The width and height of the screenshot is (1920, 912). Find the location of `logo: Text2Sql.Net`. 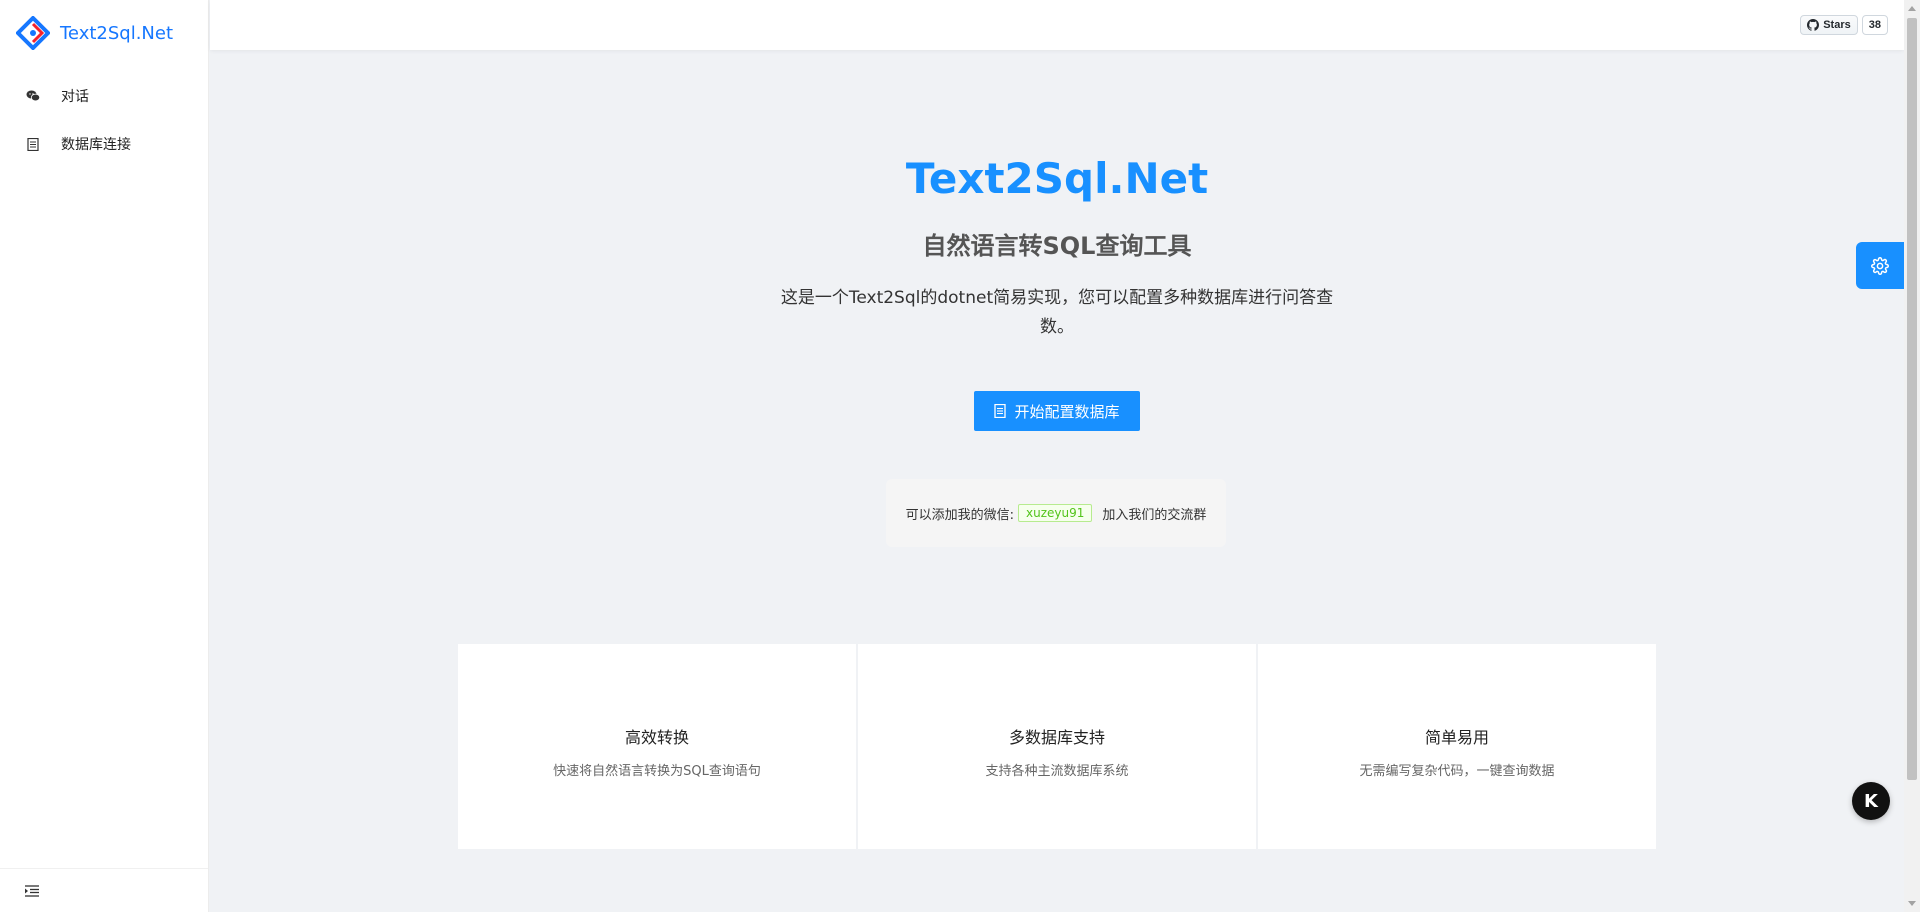

logo: Text2Sql.Net is located at coordinates (104, 33).